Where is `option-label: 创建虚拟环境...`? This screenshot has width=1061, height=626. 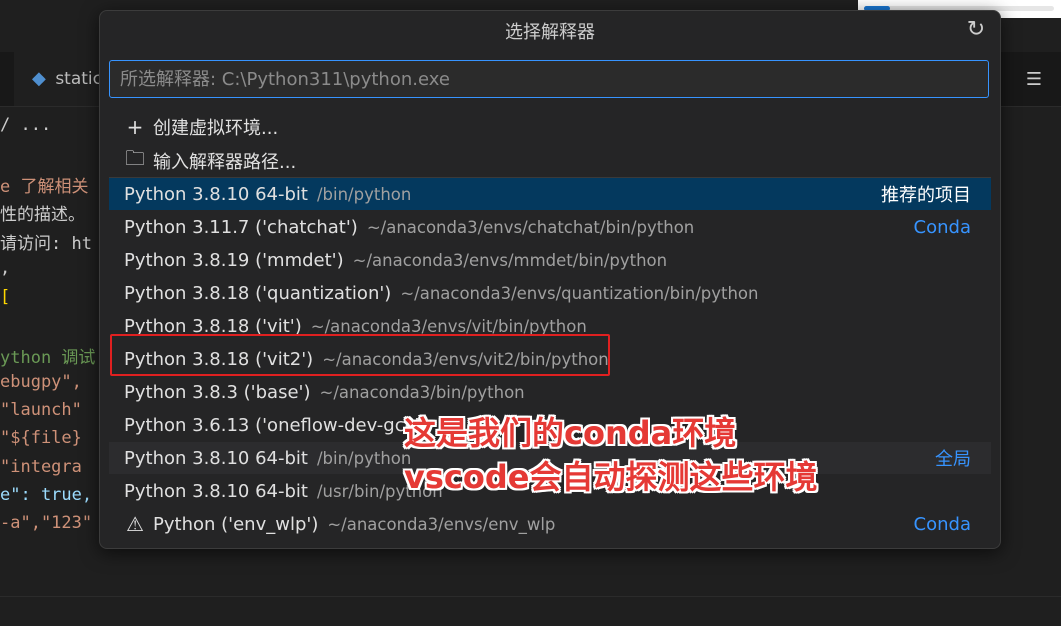 option-label: 创建虚拟环境... is located at coordinates (216, 128).